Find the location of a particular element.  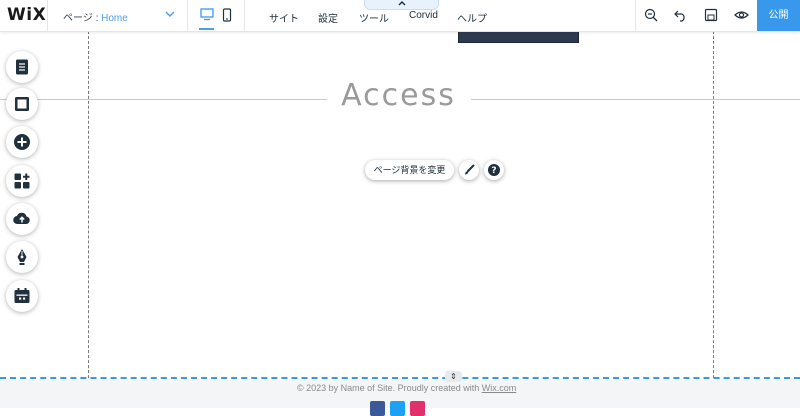

app-market-button is located at coordinates (22, 181).